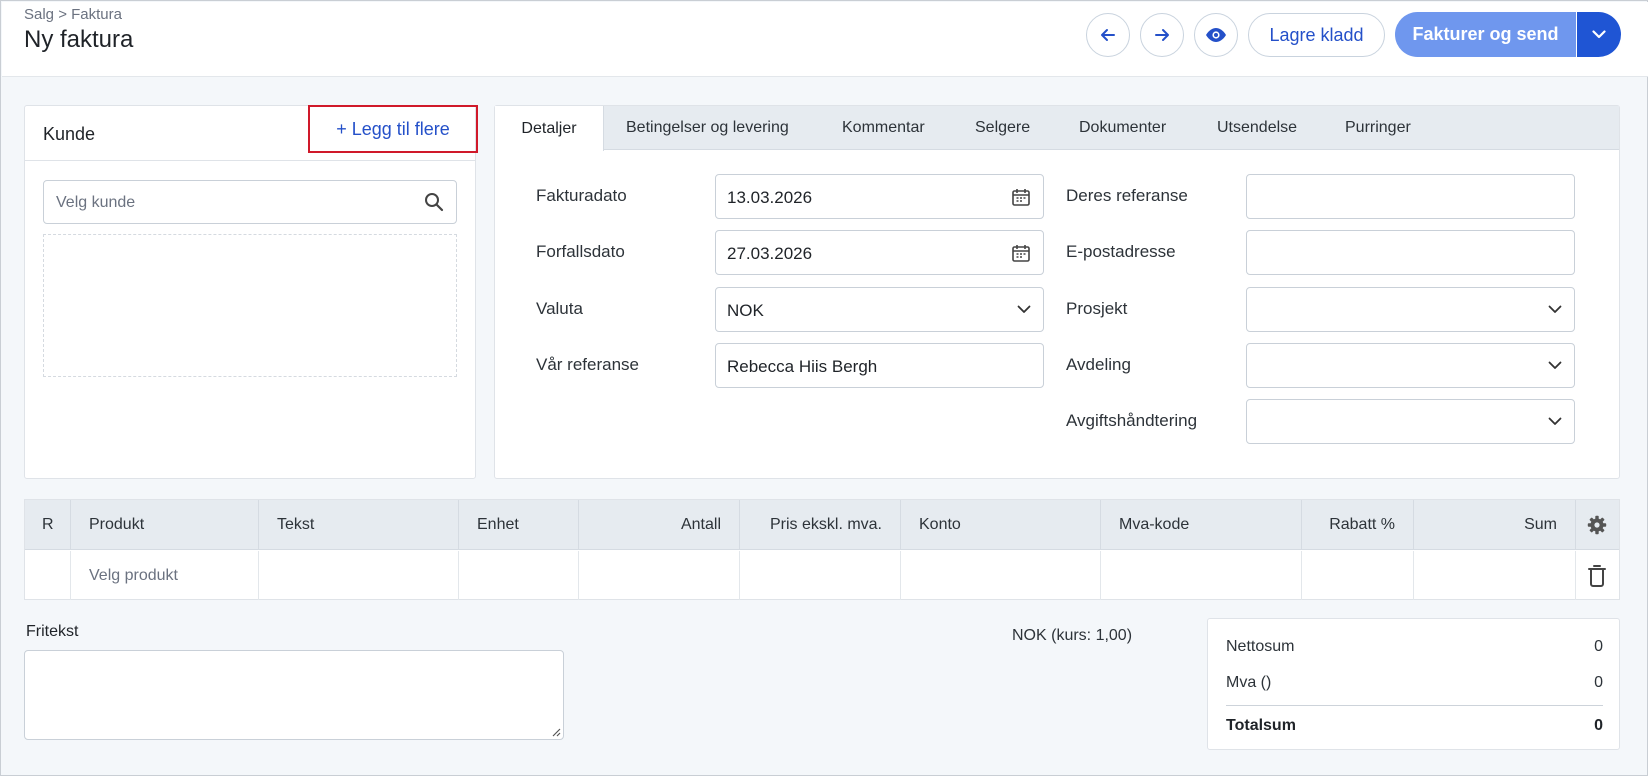 The height and width of the screenshot is (776, 1648). What do you see at coordinates (1598, 682) in the screenshot?
I see `vat-value: 0` at bounding box center [1598, 682].